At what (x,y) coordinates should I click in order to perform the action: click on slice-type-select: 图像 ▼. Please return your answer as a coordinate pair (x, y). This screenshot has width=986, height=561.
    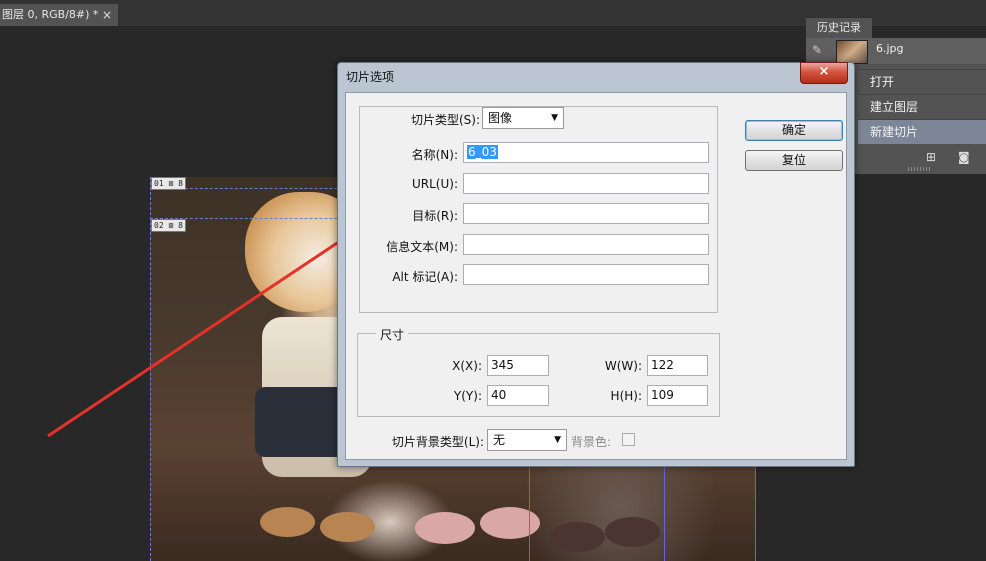
    Looking at the image, I should click on (523, 118).